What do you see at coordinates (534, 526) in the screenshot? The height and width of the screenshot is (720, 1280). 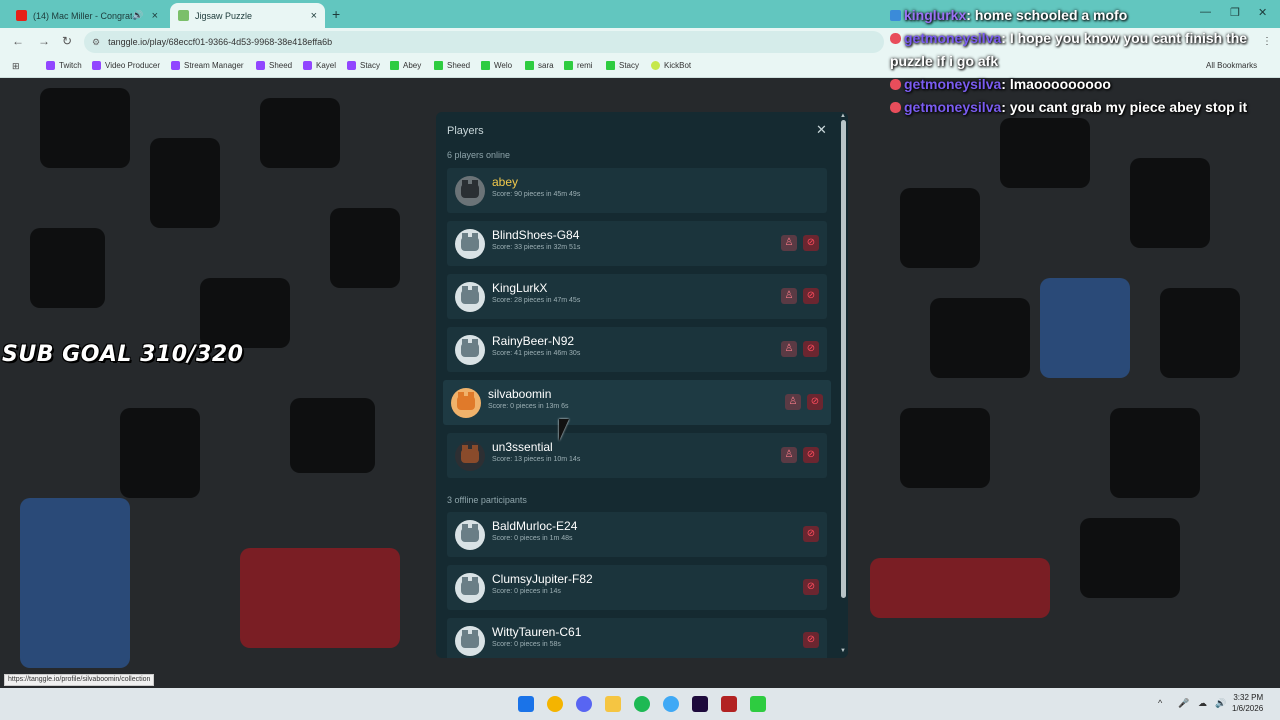 I see `player-name: BaldMurloc-E24` at bounding box center [534, 526].